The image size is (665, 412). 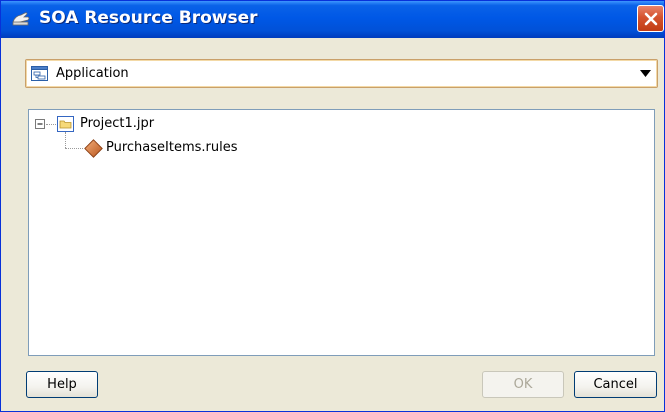 What do you see at coordinates (117, 123) in the screenshot?
I see `tree-node-label: Project1.jpr` at bounding box center [117, 123].